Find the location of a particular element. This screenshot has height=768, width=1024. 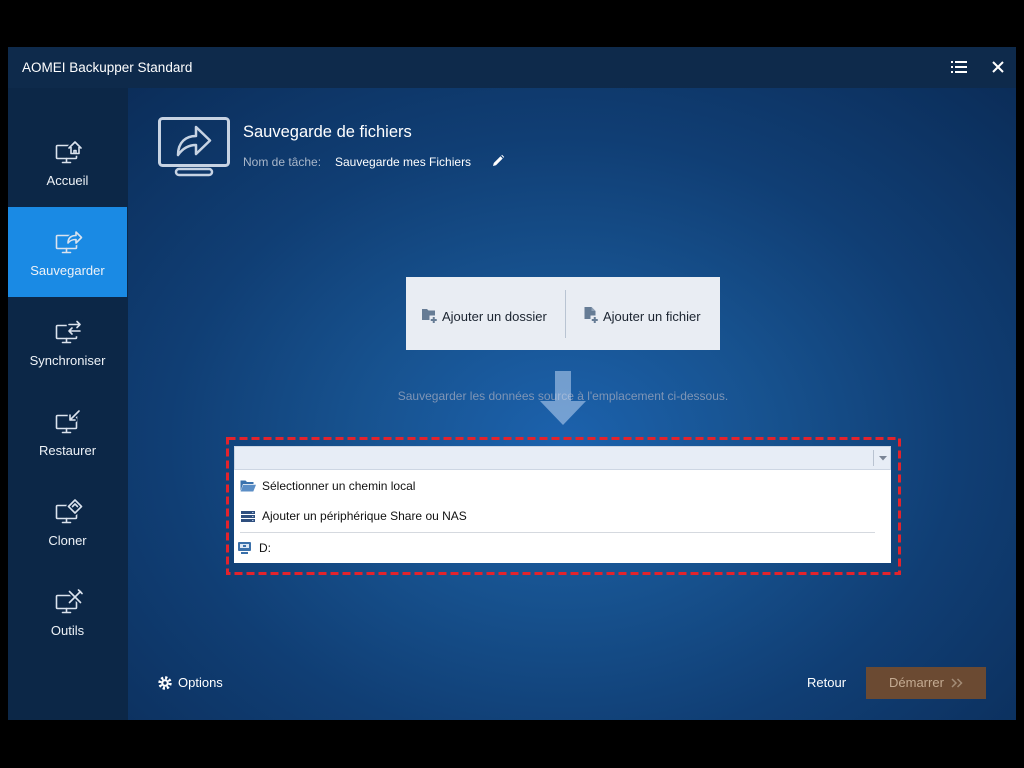

add-folder-label: Ajouter un dossier is located at coordinates (494, 316).